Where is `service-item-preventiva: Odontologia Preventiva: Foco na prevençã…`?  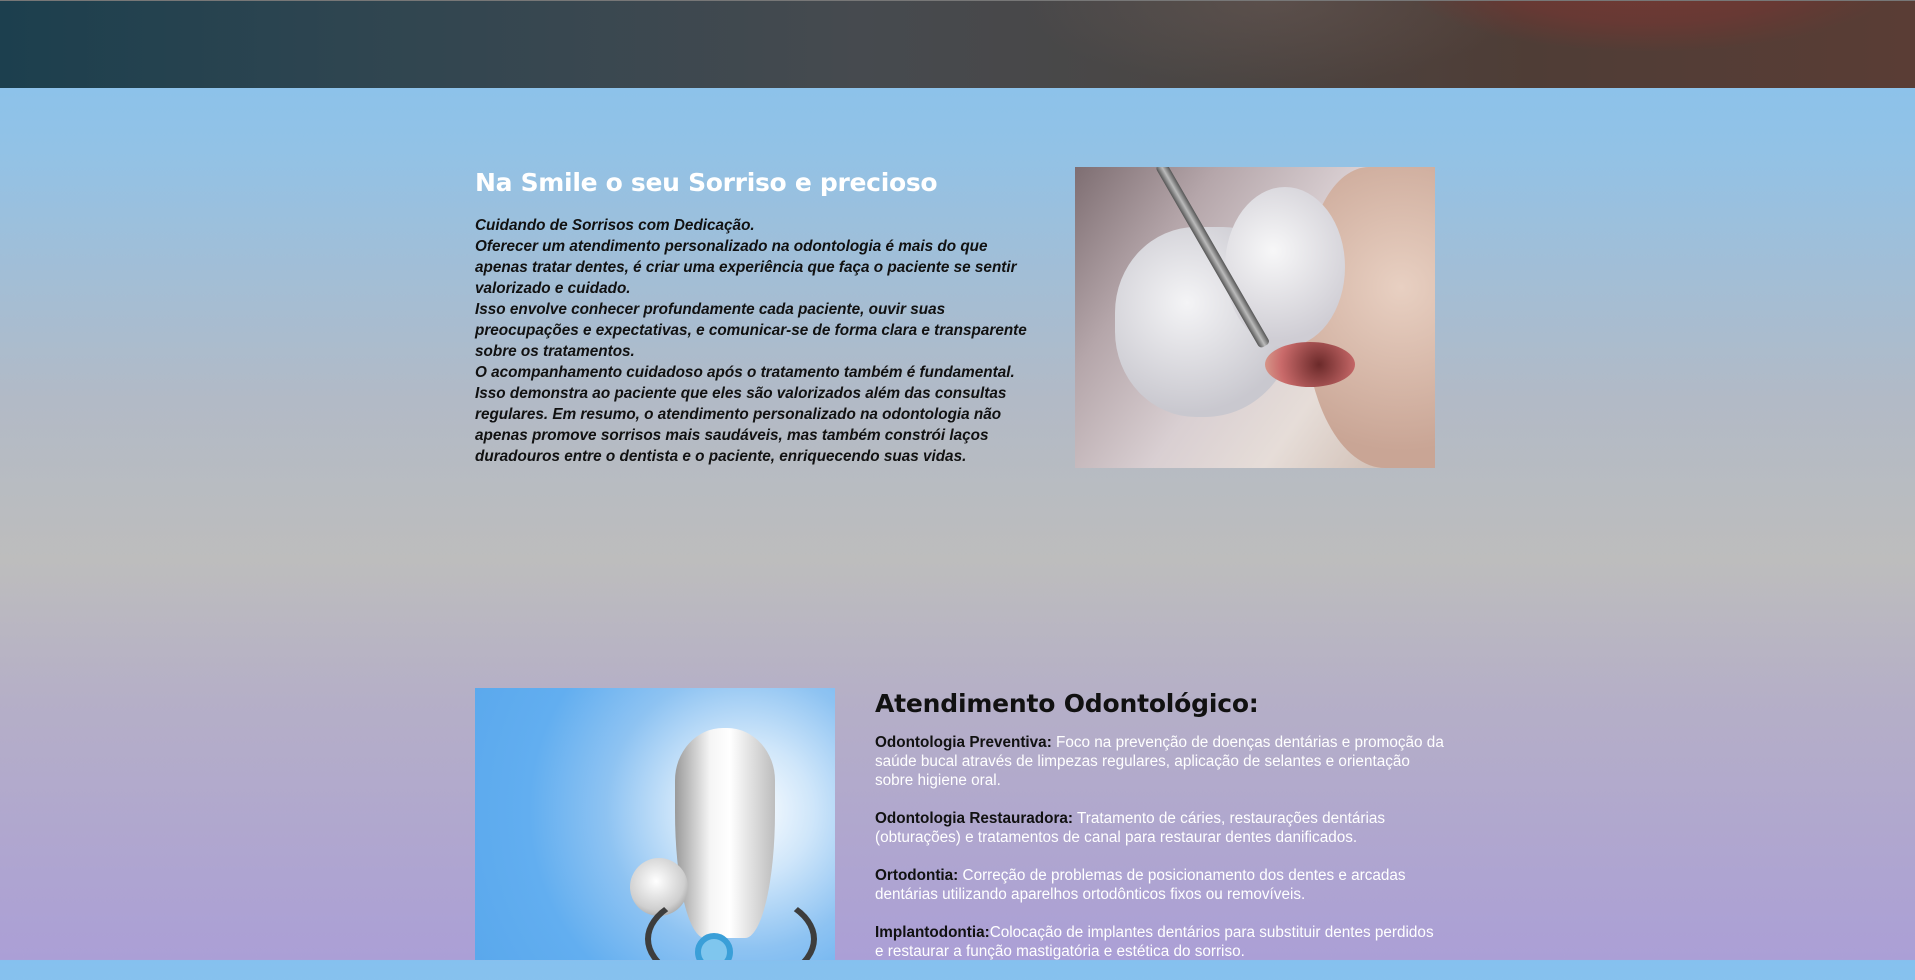 service-item-preventiva: Odontologia Preventiva: Foco na prevençã… is located at coordinates (1160, 761).